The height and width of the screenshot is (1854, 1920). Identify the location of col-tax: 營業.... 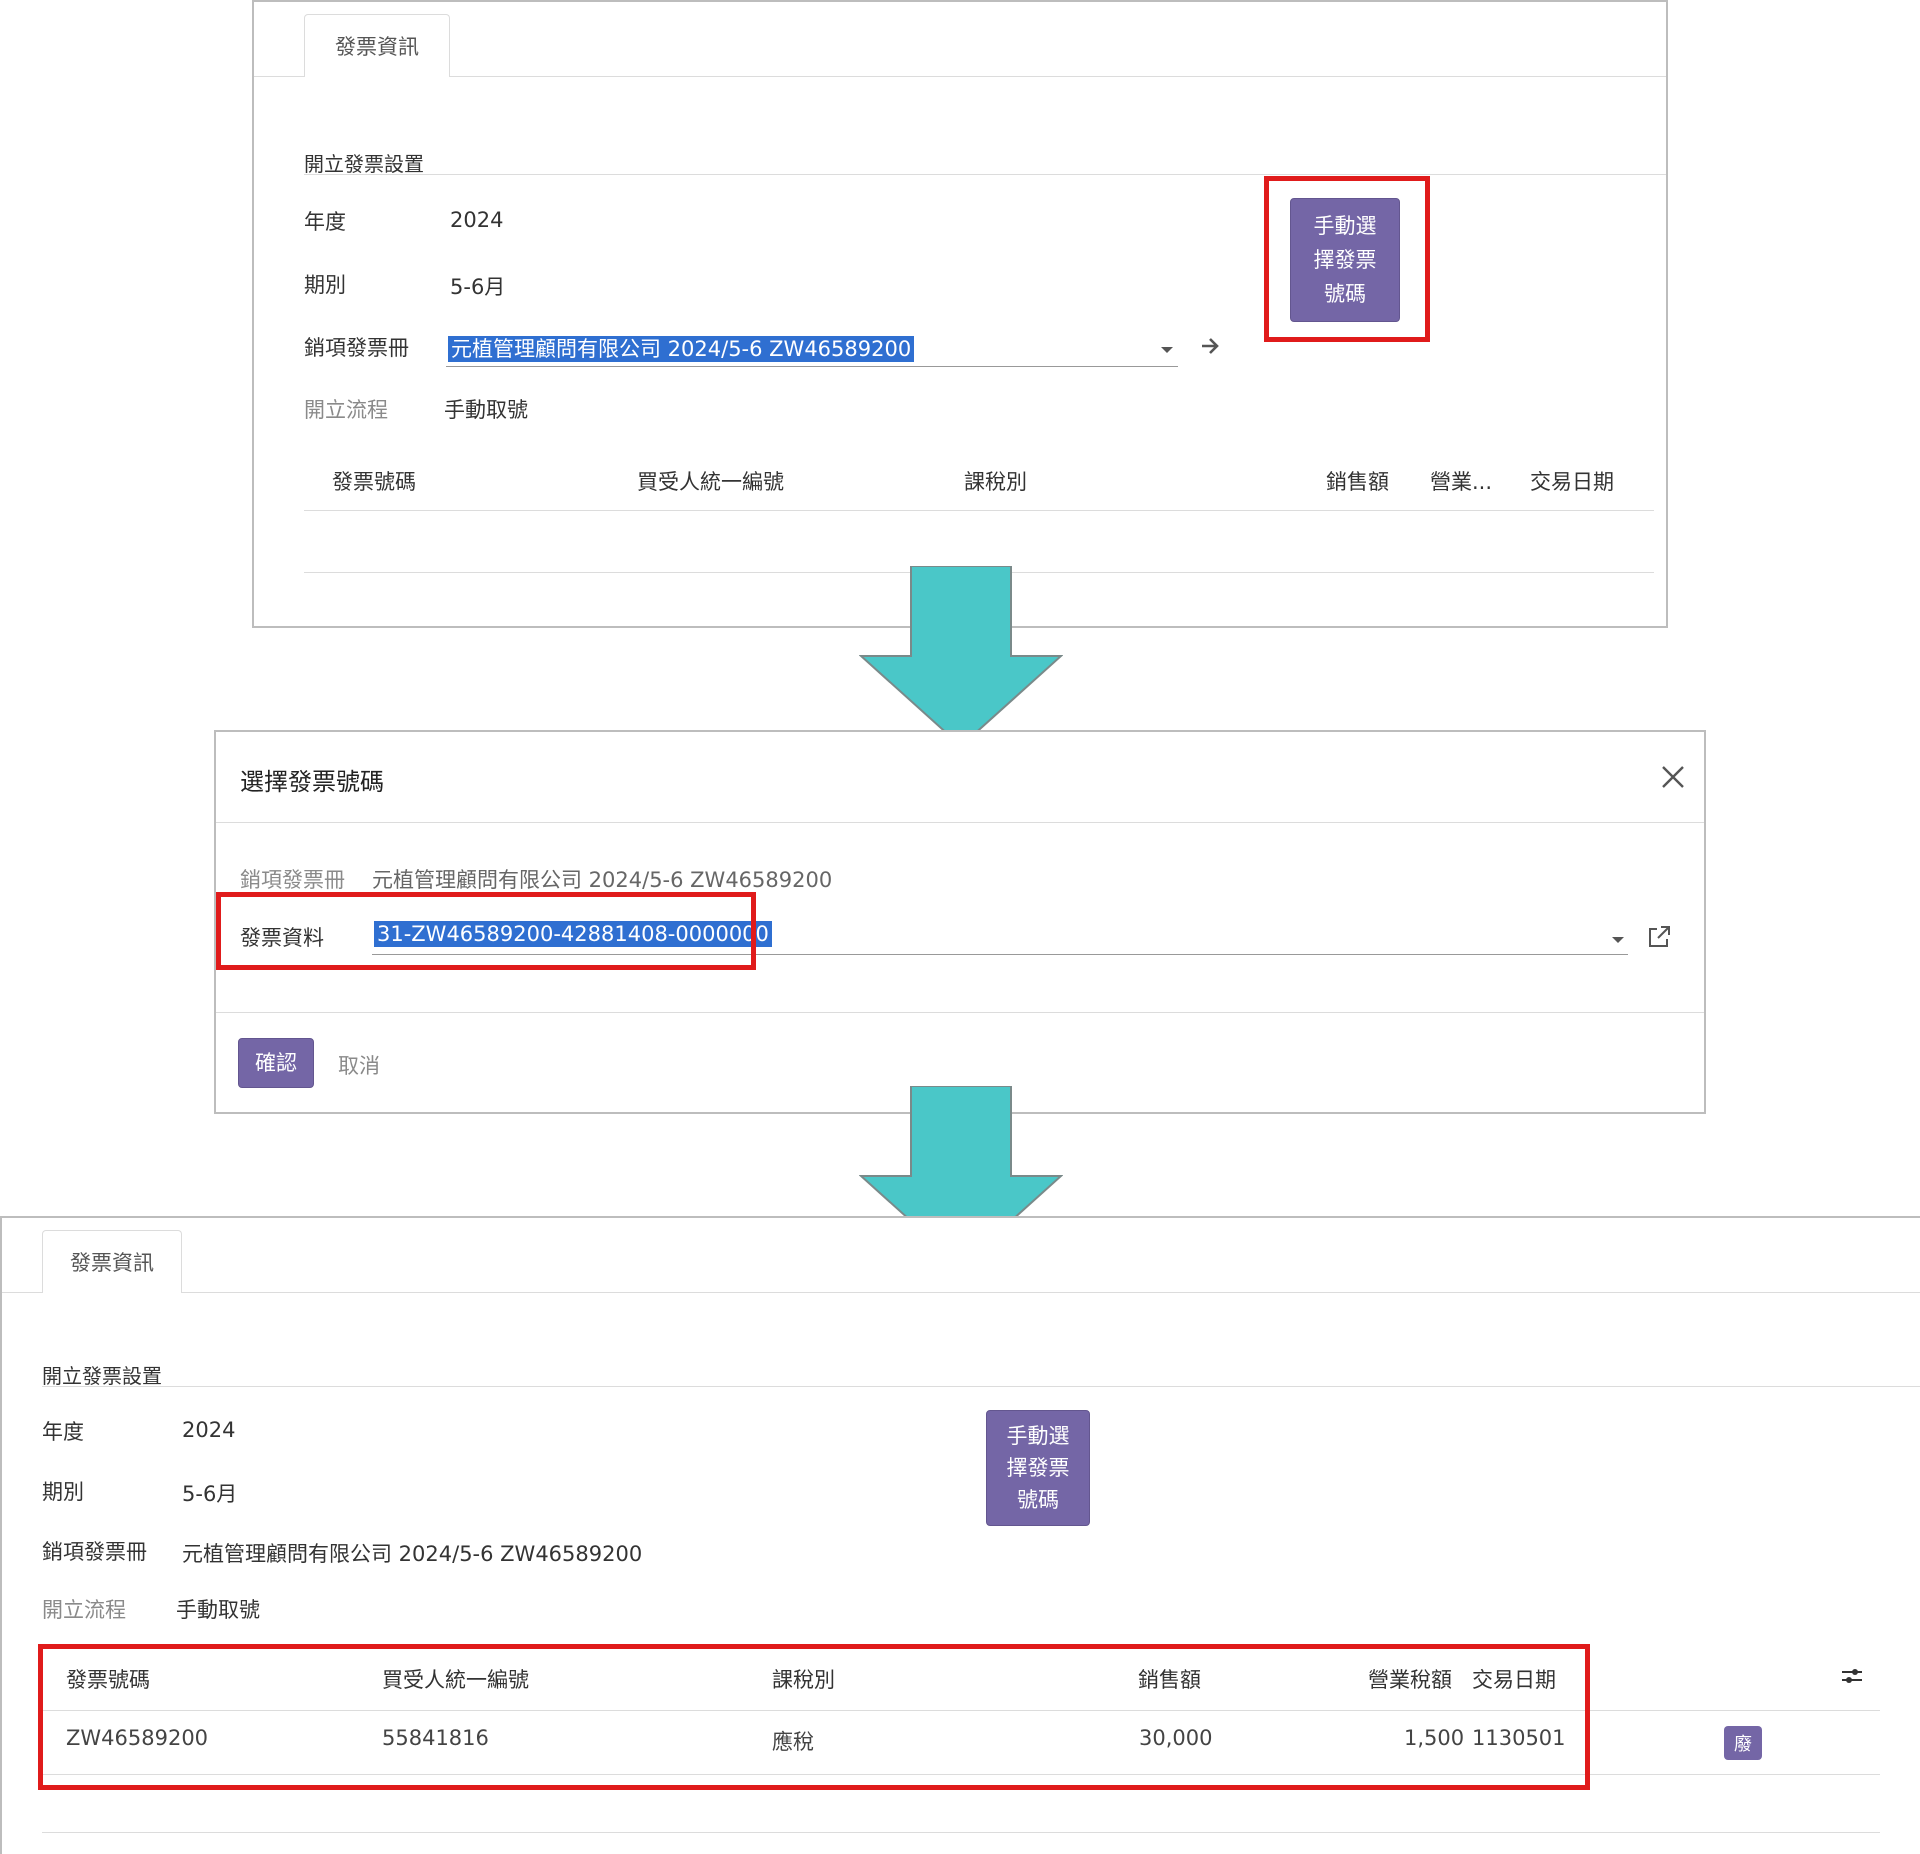
(1461, 481).